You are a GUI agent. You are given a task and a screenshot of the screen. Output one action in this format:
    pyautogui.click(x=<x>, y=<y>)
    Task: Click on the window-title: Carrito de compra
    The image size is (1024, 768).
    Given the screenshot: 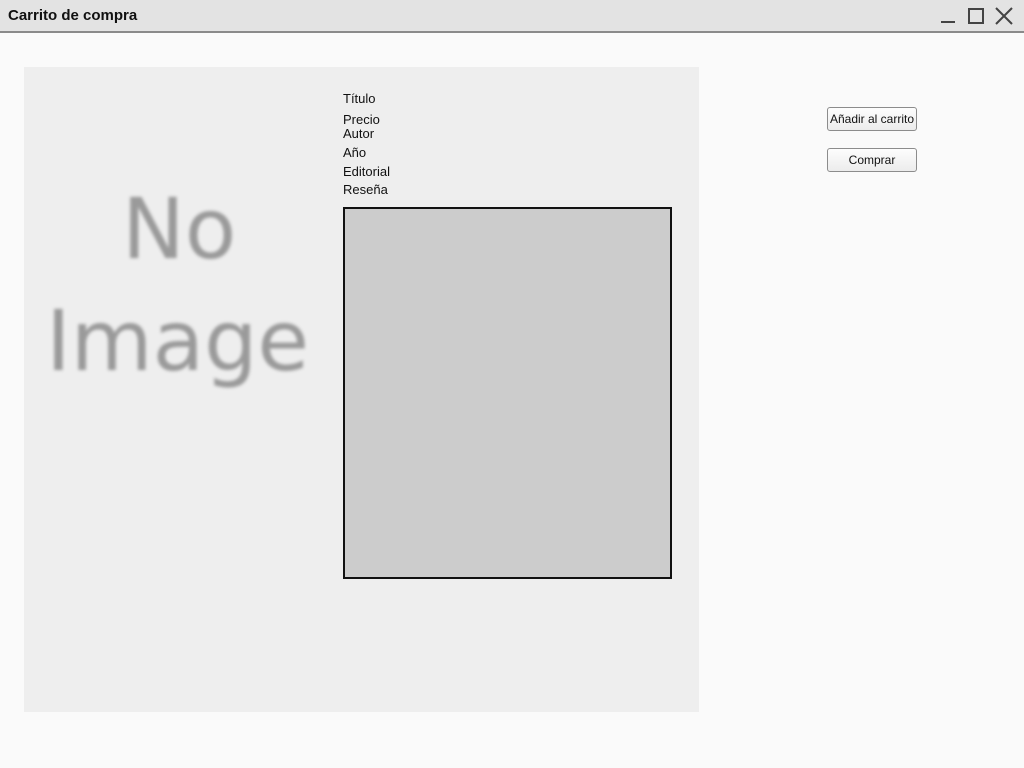 What is the action you would take?
    pyautogui.click(x=73, y=15)
    